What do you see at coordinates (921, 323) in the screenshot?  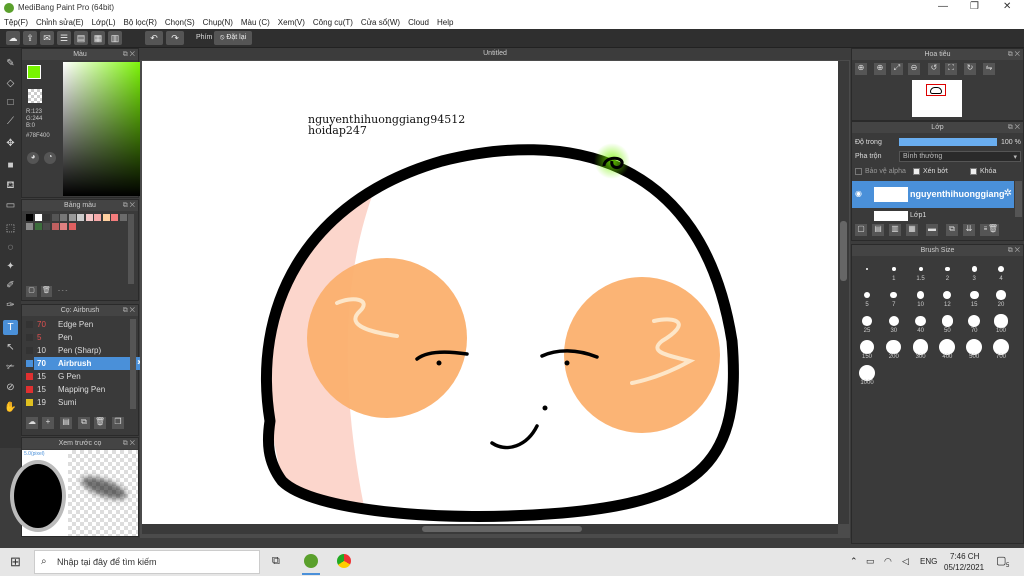 I see `brush-size-option: 40` at bounding box center [921, 323].